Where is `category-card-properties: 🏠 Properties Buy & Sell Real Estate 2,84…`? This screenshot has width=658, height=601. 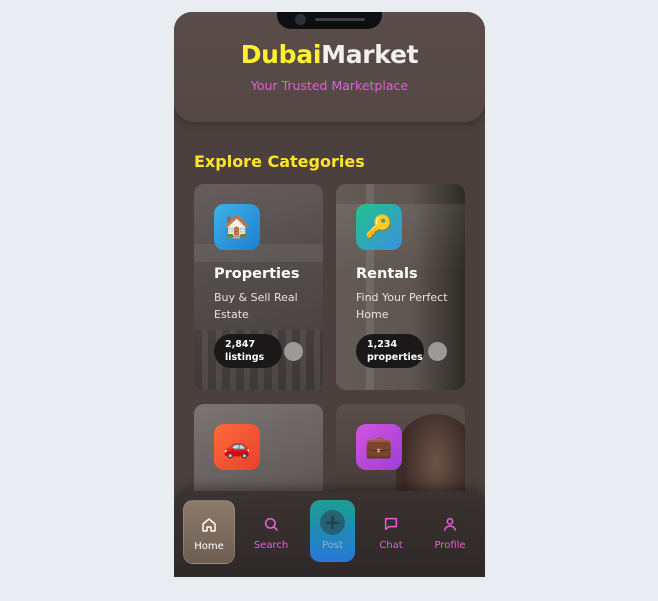
category-card-properties: 🏠 Properties Buy & Sell Real Estate 2,84… is located at coordinates (258, 287).